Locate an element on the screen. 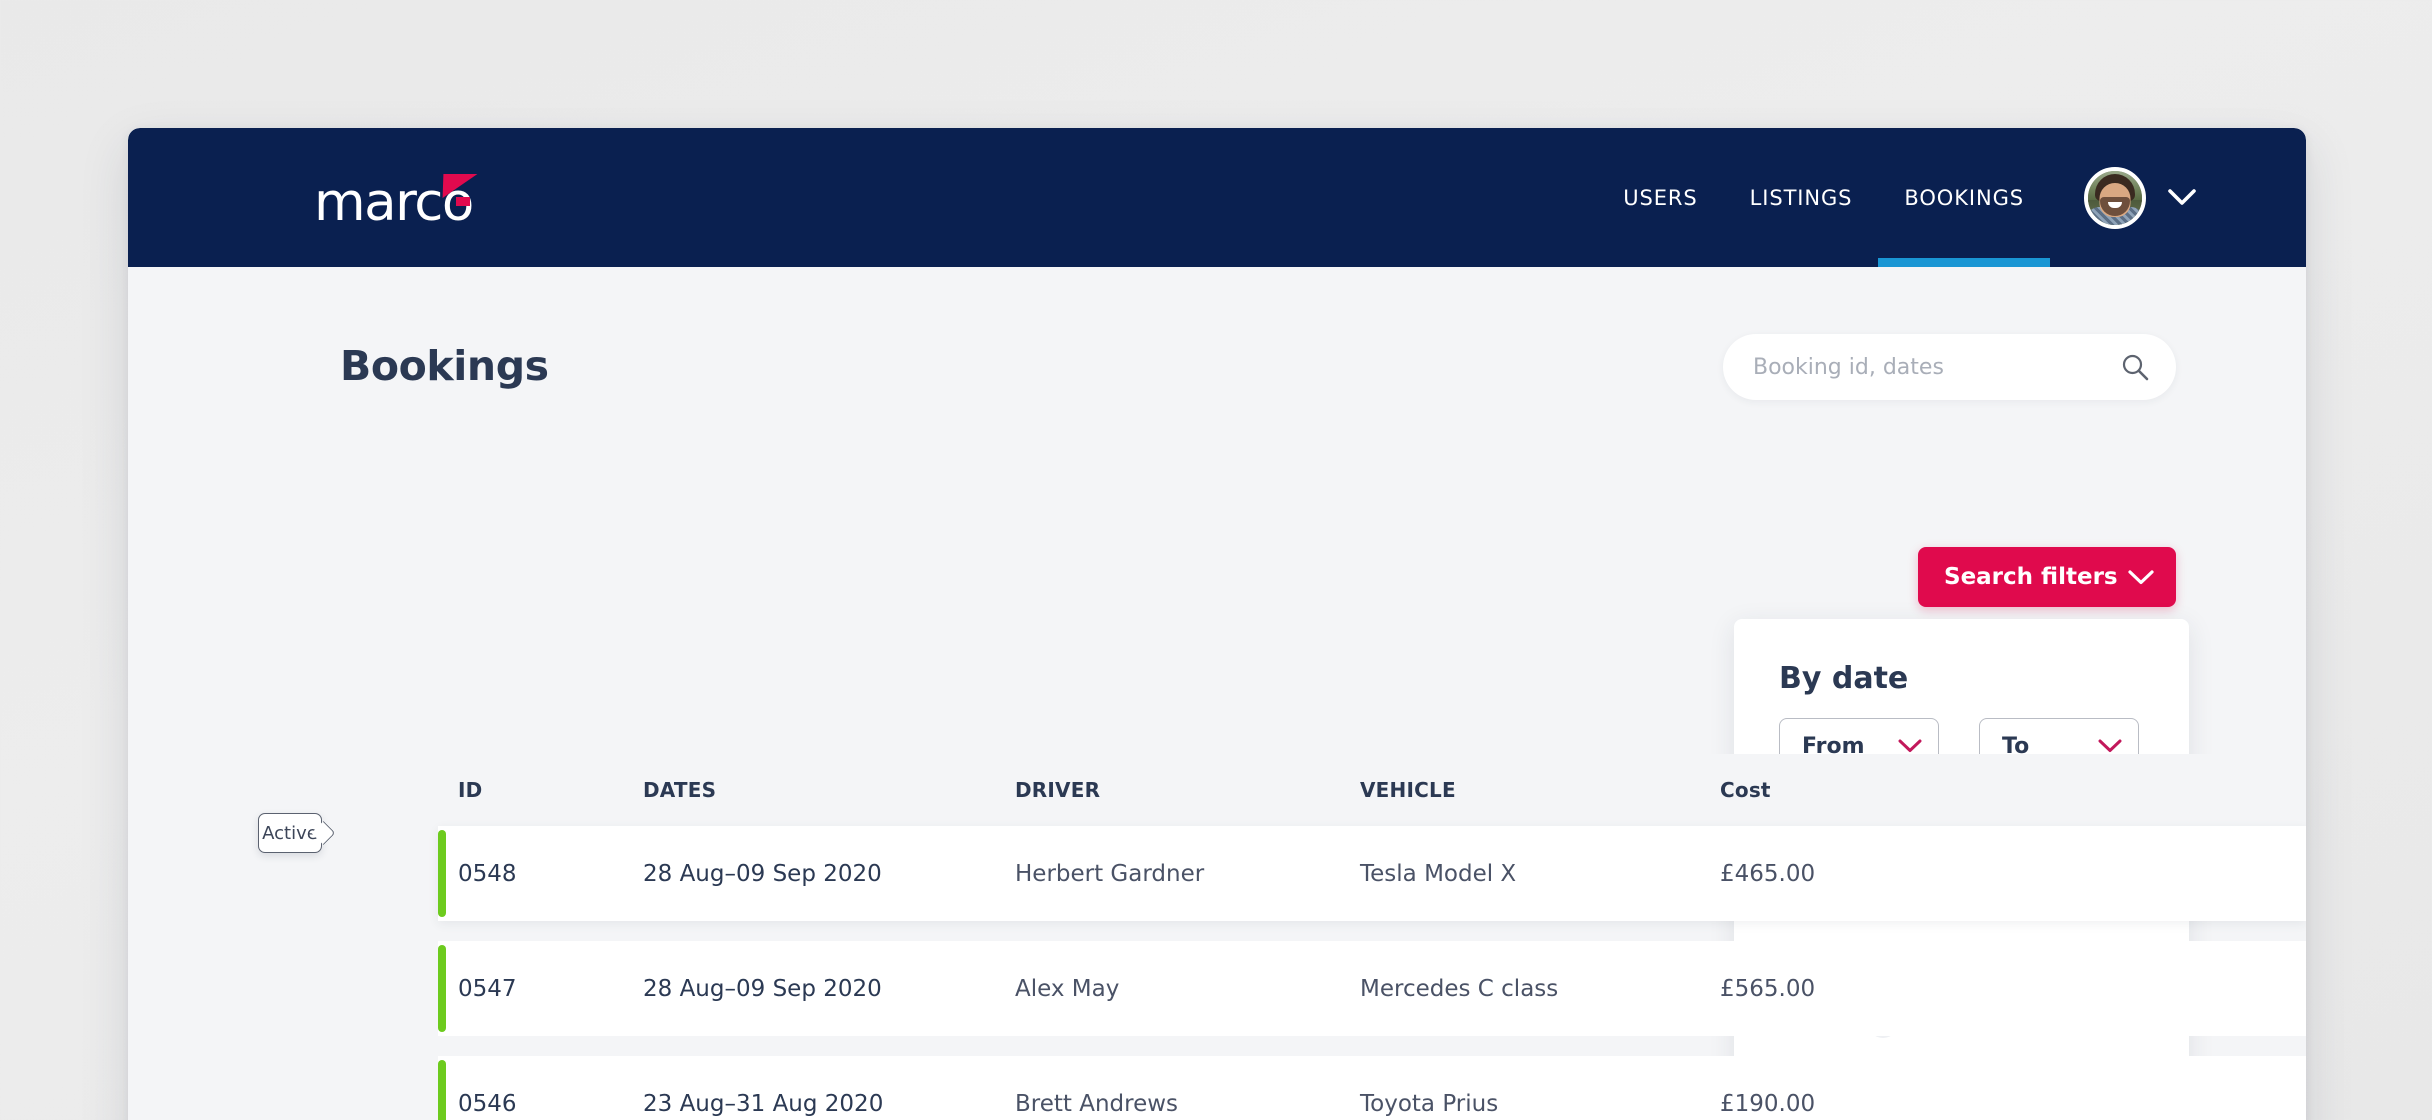 Image resolution: width=2432 pixels, height=1120 pixels. status-tooltip: Active is located at coordinates (290, 833).